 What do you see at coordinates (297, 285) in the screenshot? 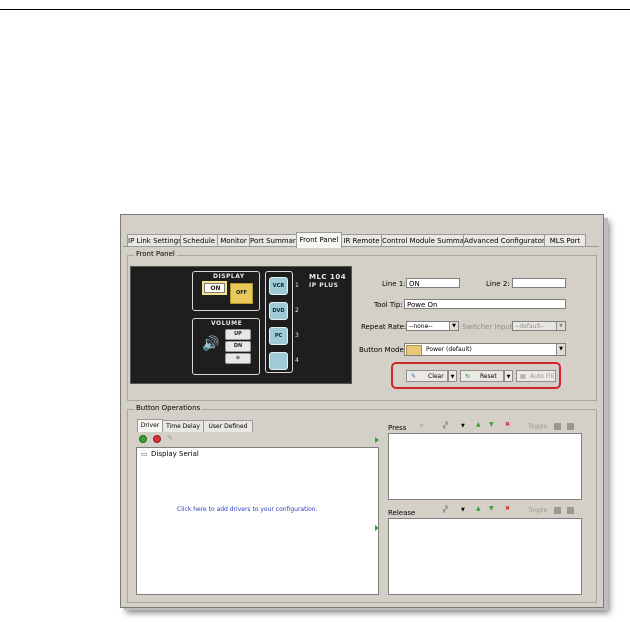
I see `input-number-1: 1` at bounding box center [297, 285].